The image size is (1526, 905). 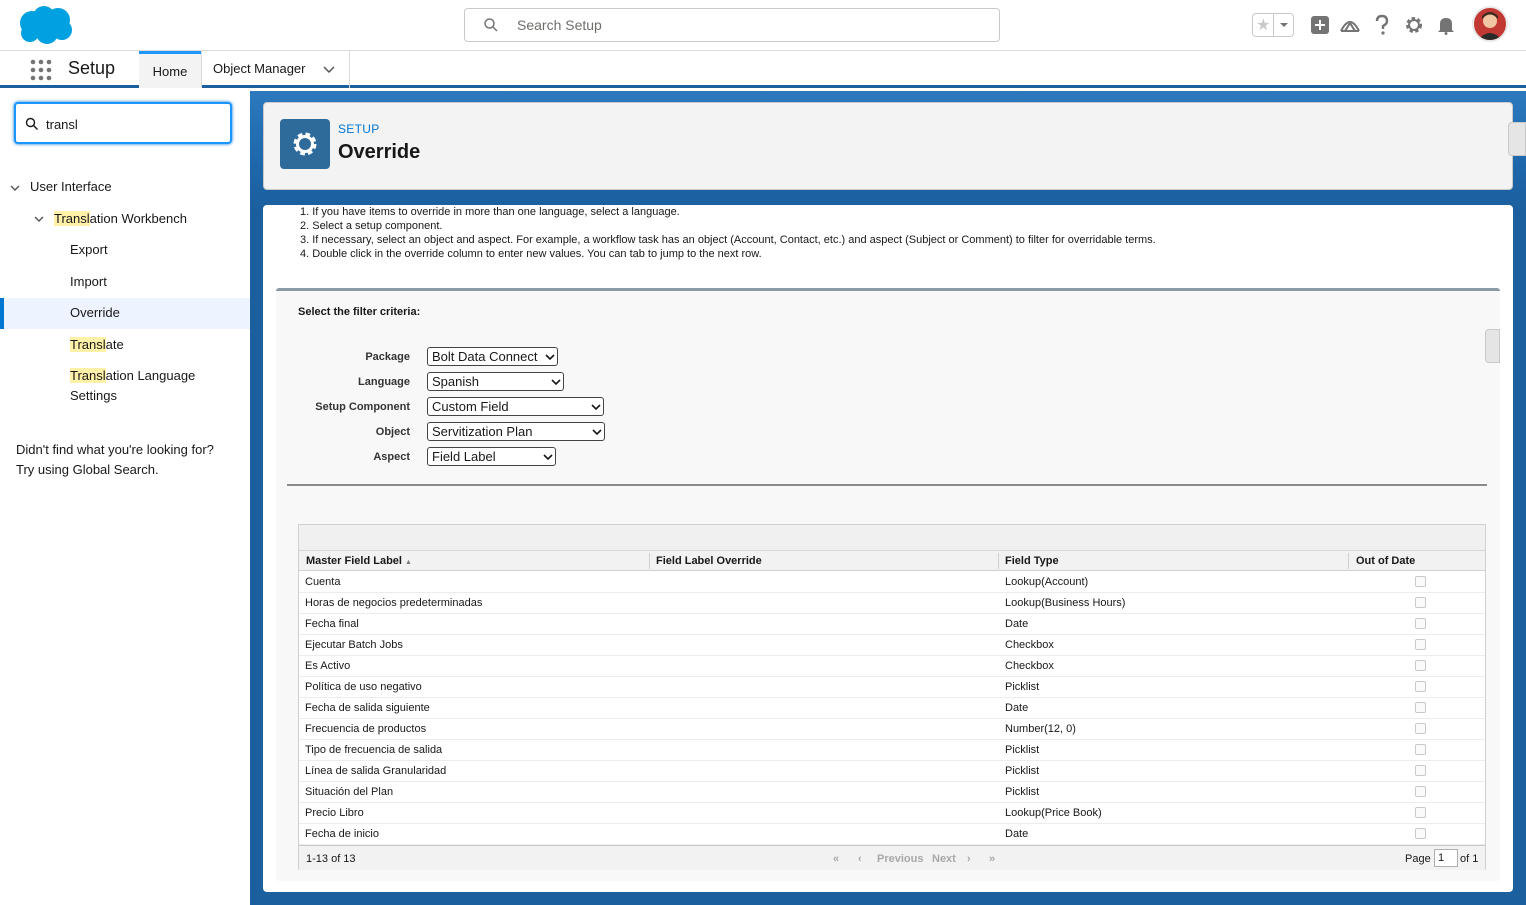 I want to click on cell-field-type: Lookup(Account), so click(x=1047, y=582).